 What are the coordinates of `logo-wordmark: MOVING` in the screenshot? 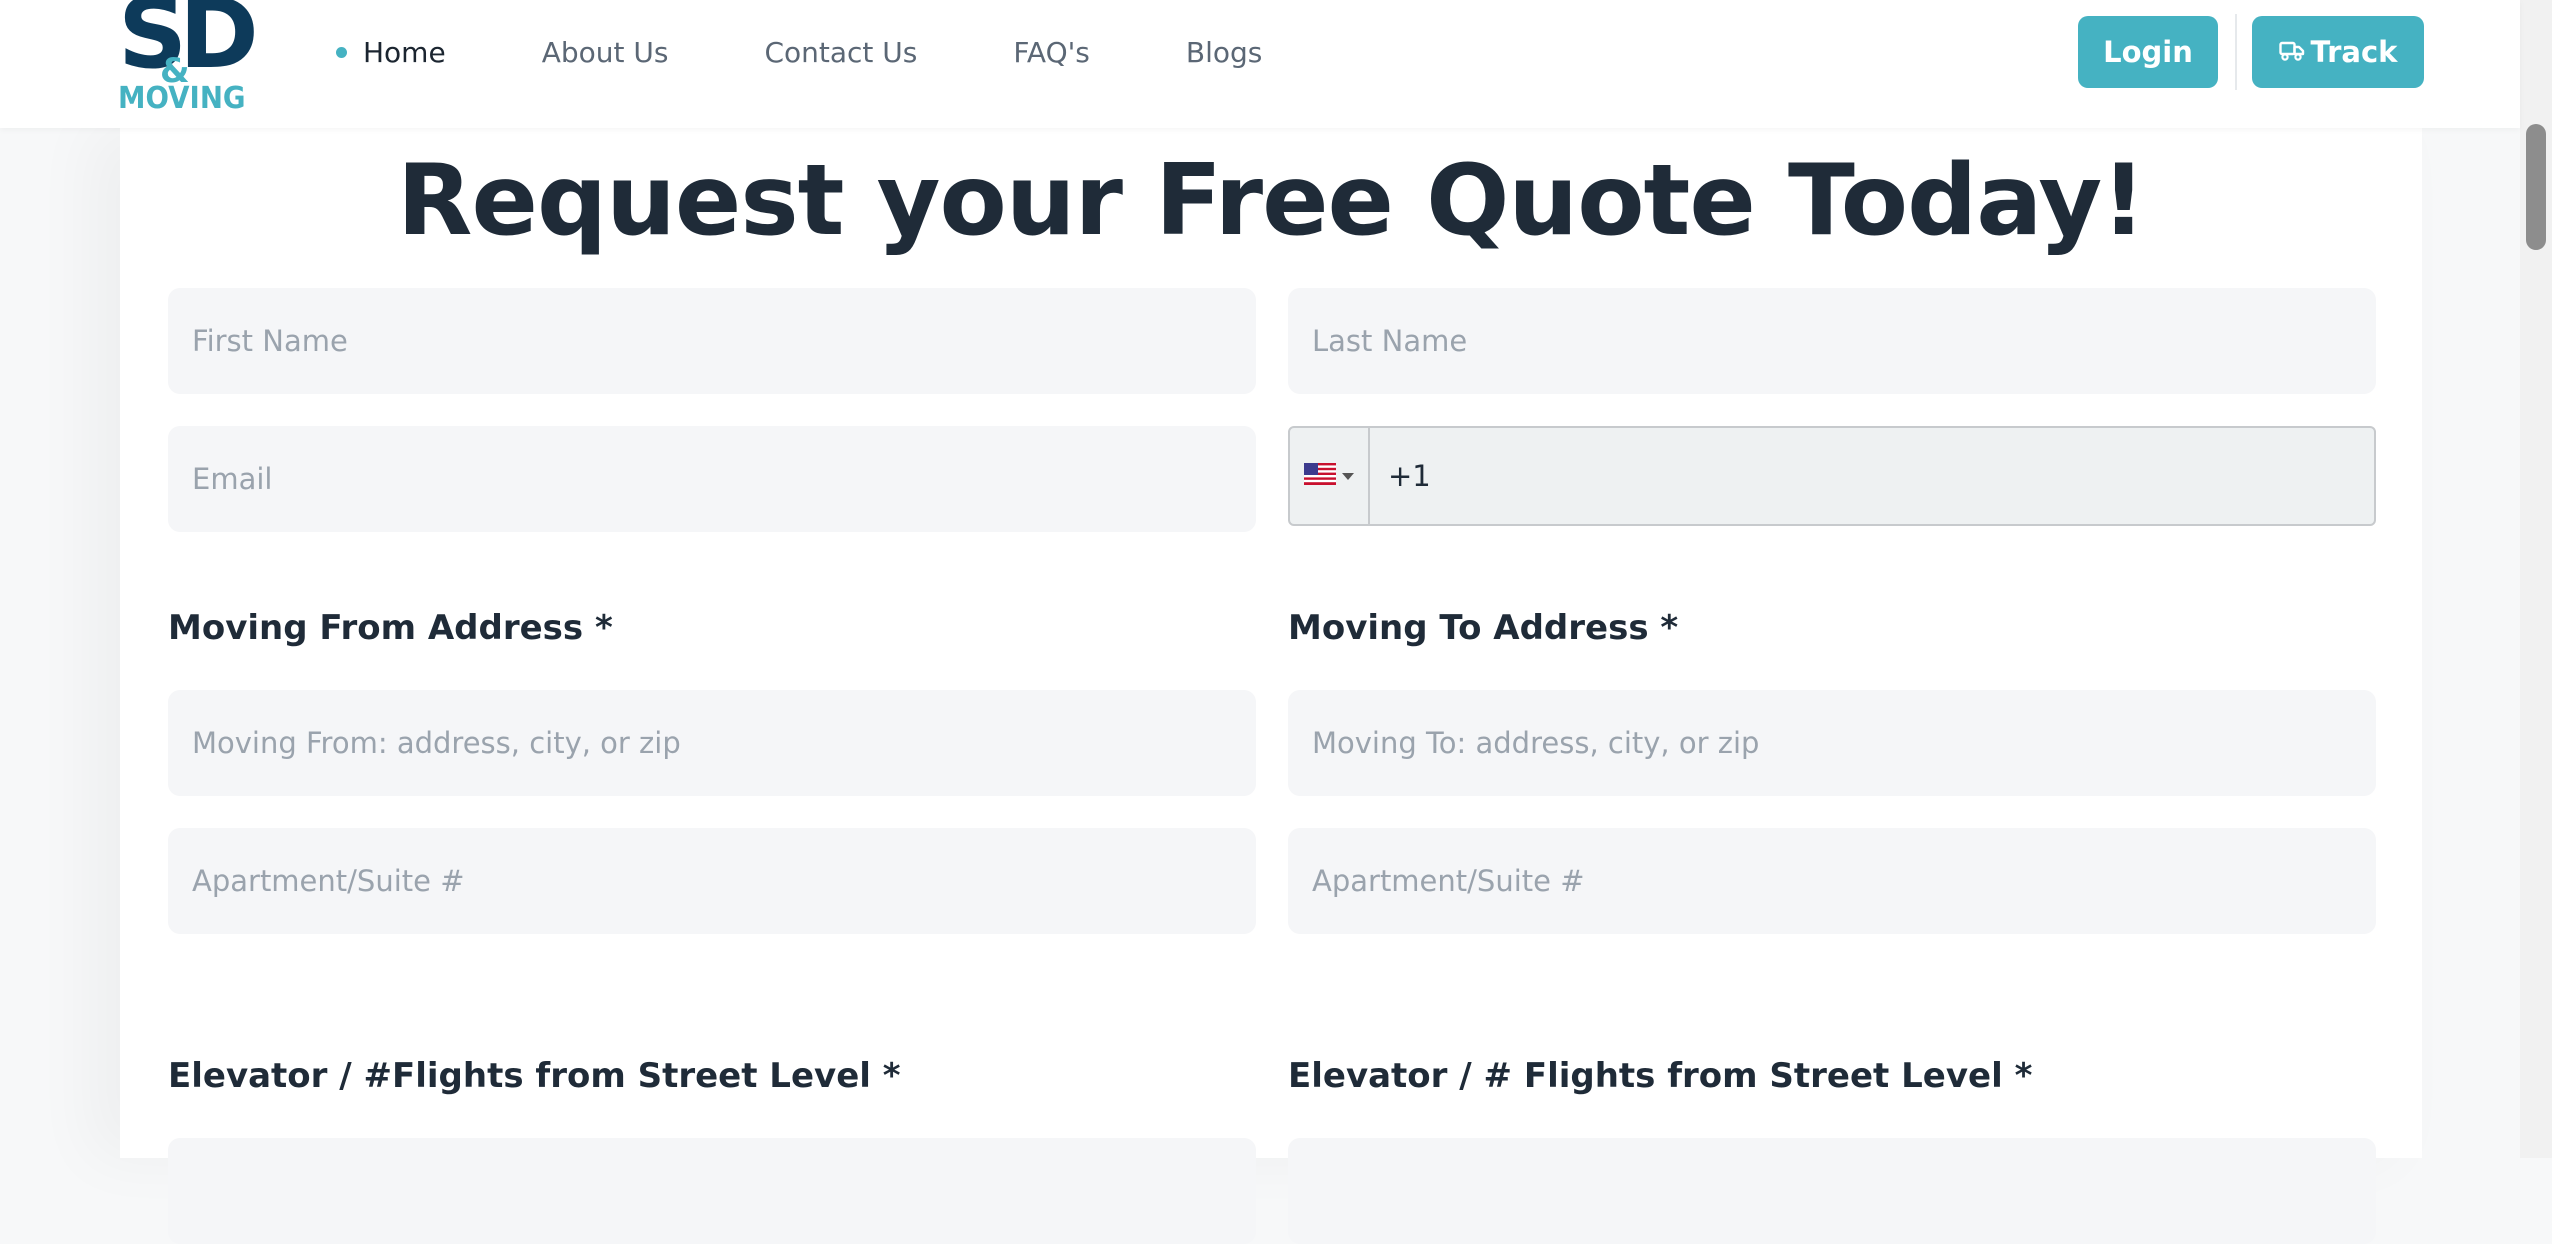 It's located at (182, 98).